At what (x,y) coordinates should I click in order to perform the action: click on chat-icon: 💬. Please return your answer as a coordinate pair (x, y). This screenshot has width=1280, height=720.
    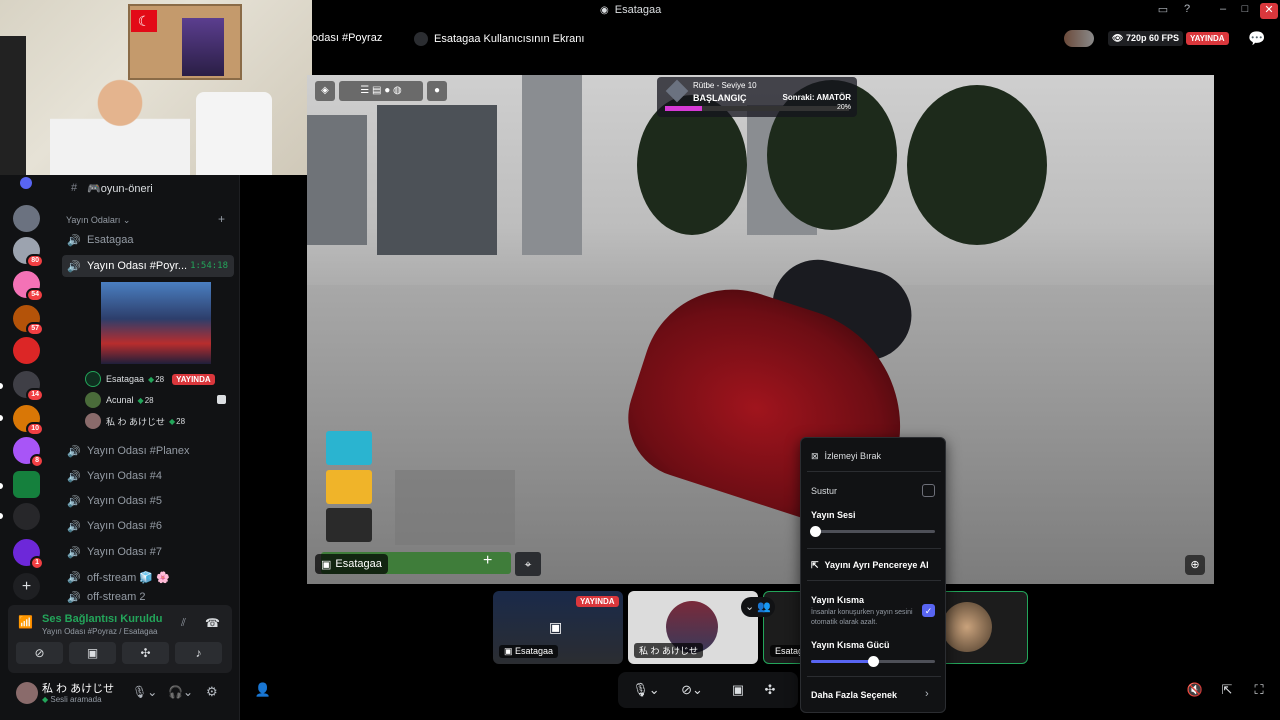
    Looking at the image, I should click on (1256, 38).